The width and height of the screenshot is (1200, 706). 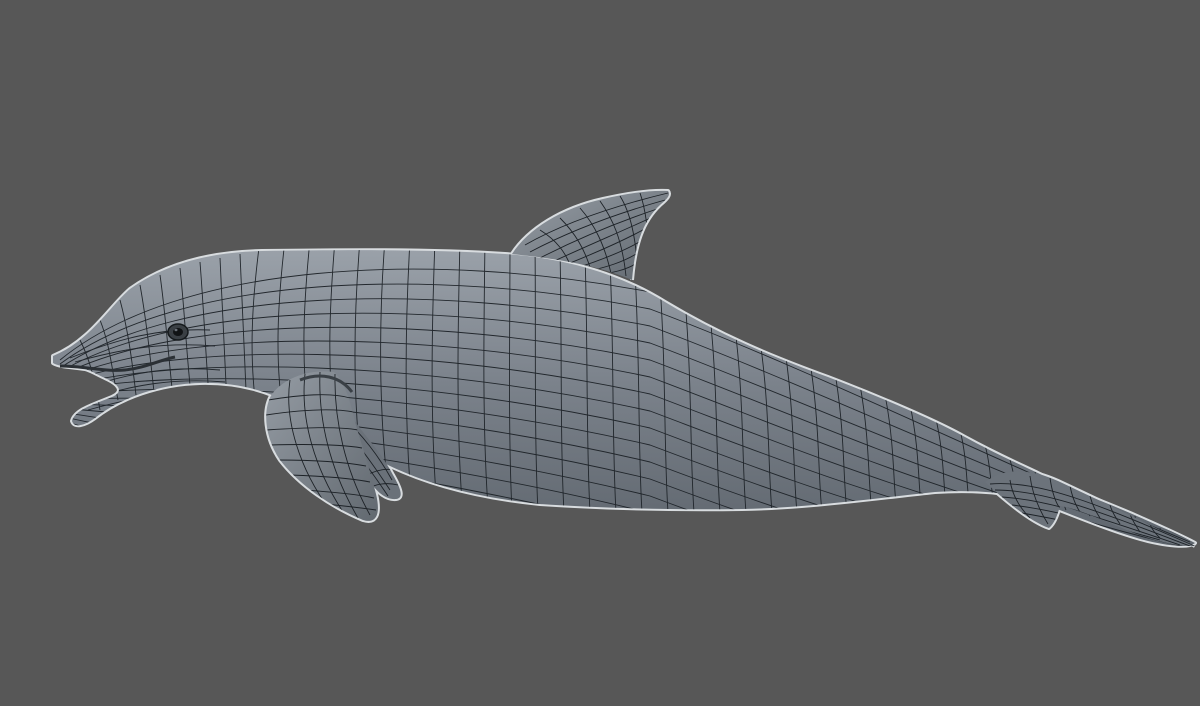 What do you see at coordinates (1090, 509) in the screenshot?
I see `tail-flukes` at bounding box center [1090, 509].